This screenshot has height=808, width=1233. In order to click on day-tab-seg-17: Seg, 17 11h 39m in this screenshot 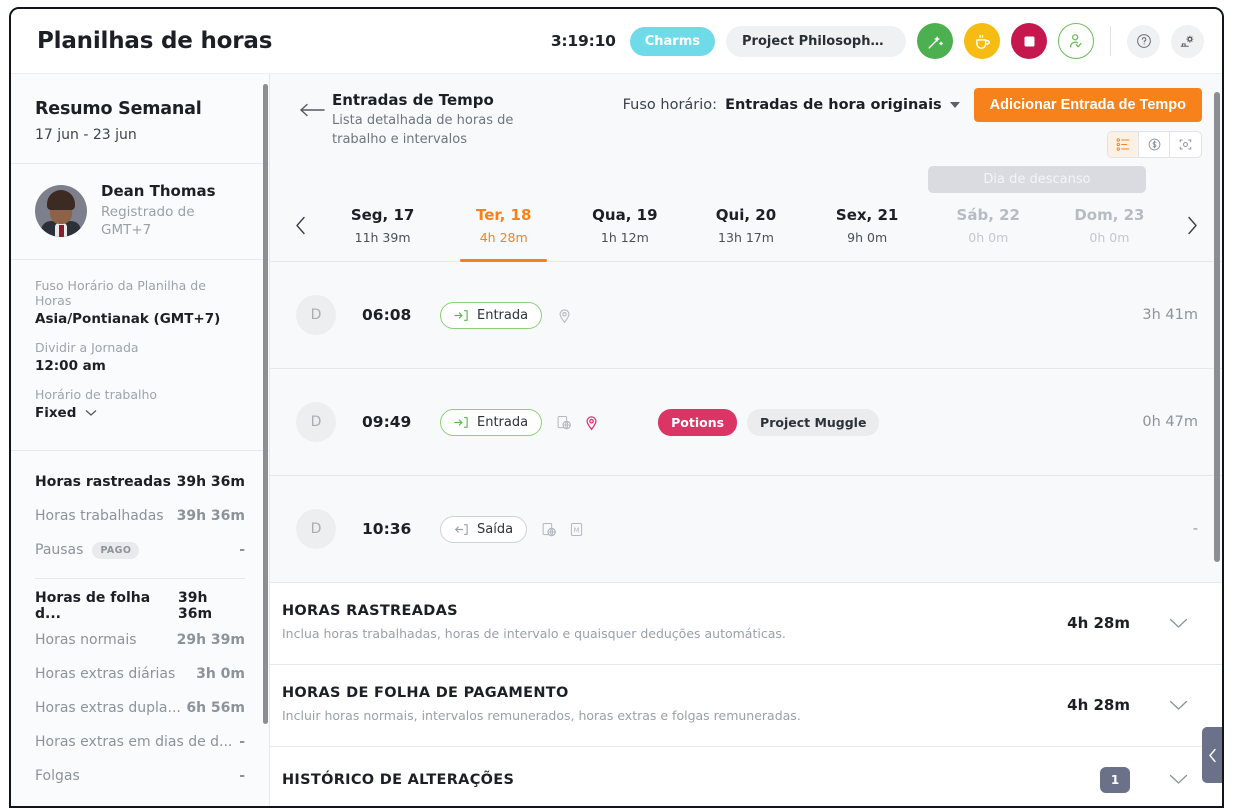, I will do `click(382, 225)`.